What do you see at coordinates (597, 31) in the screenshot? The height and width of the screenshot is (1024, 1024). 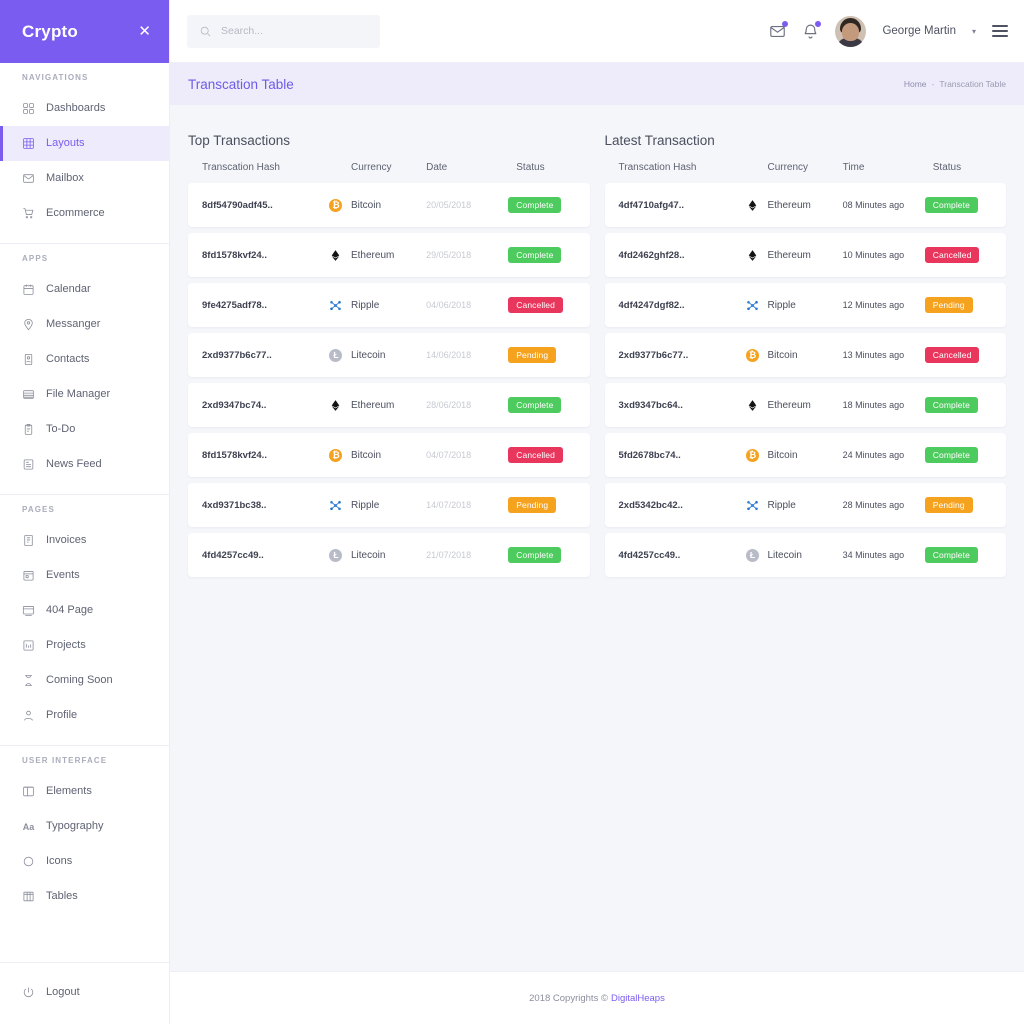 I see `top-header: George Martin ▾` at bounding box center [597, 31].